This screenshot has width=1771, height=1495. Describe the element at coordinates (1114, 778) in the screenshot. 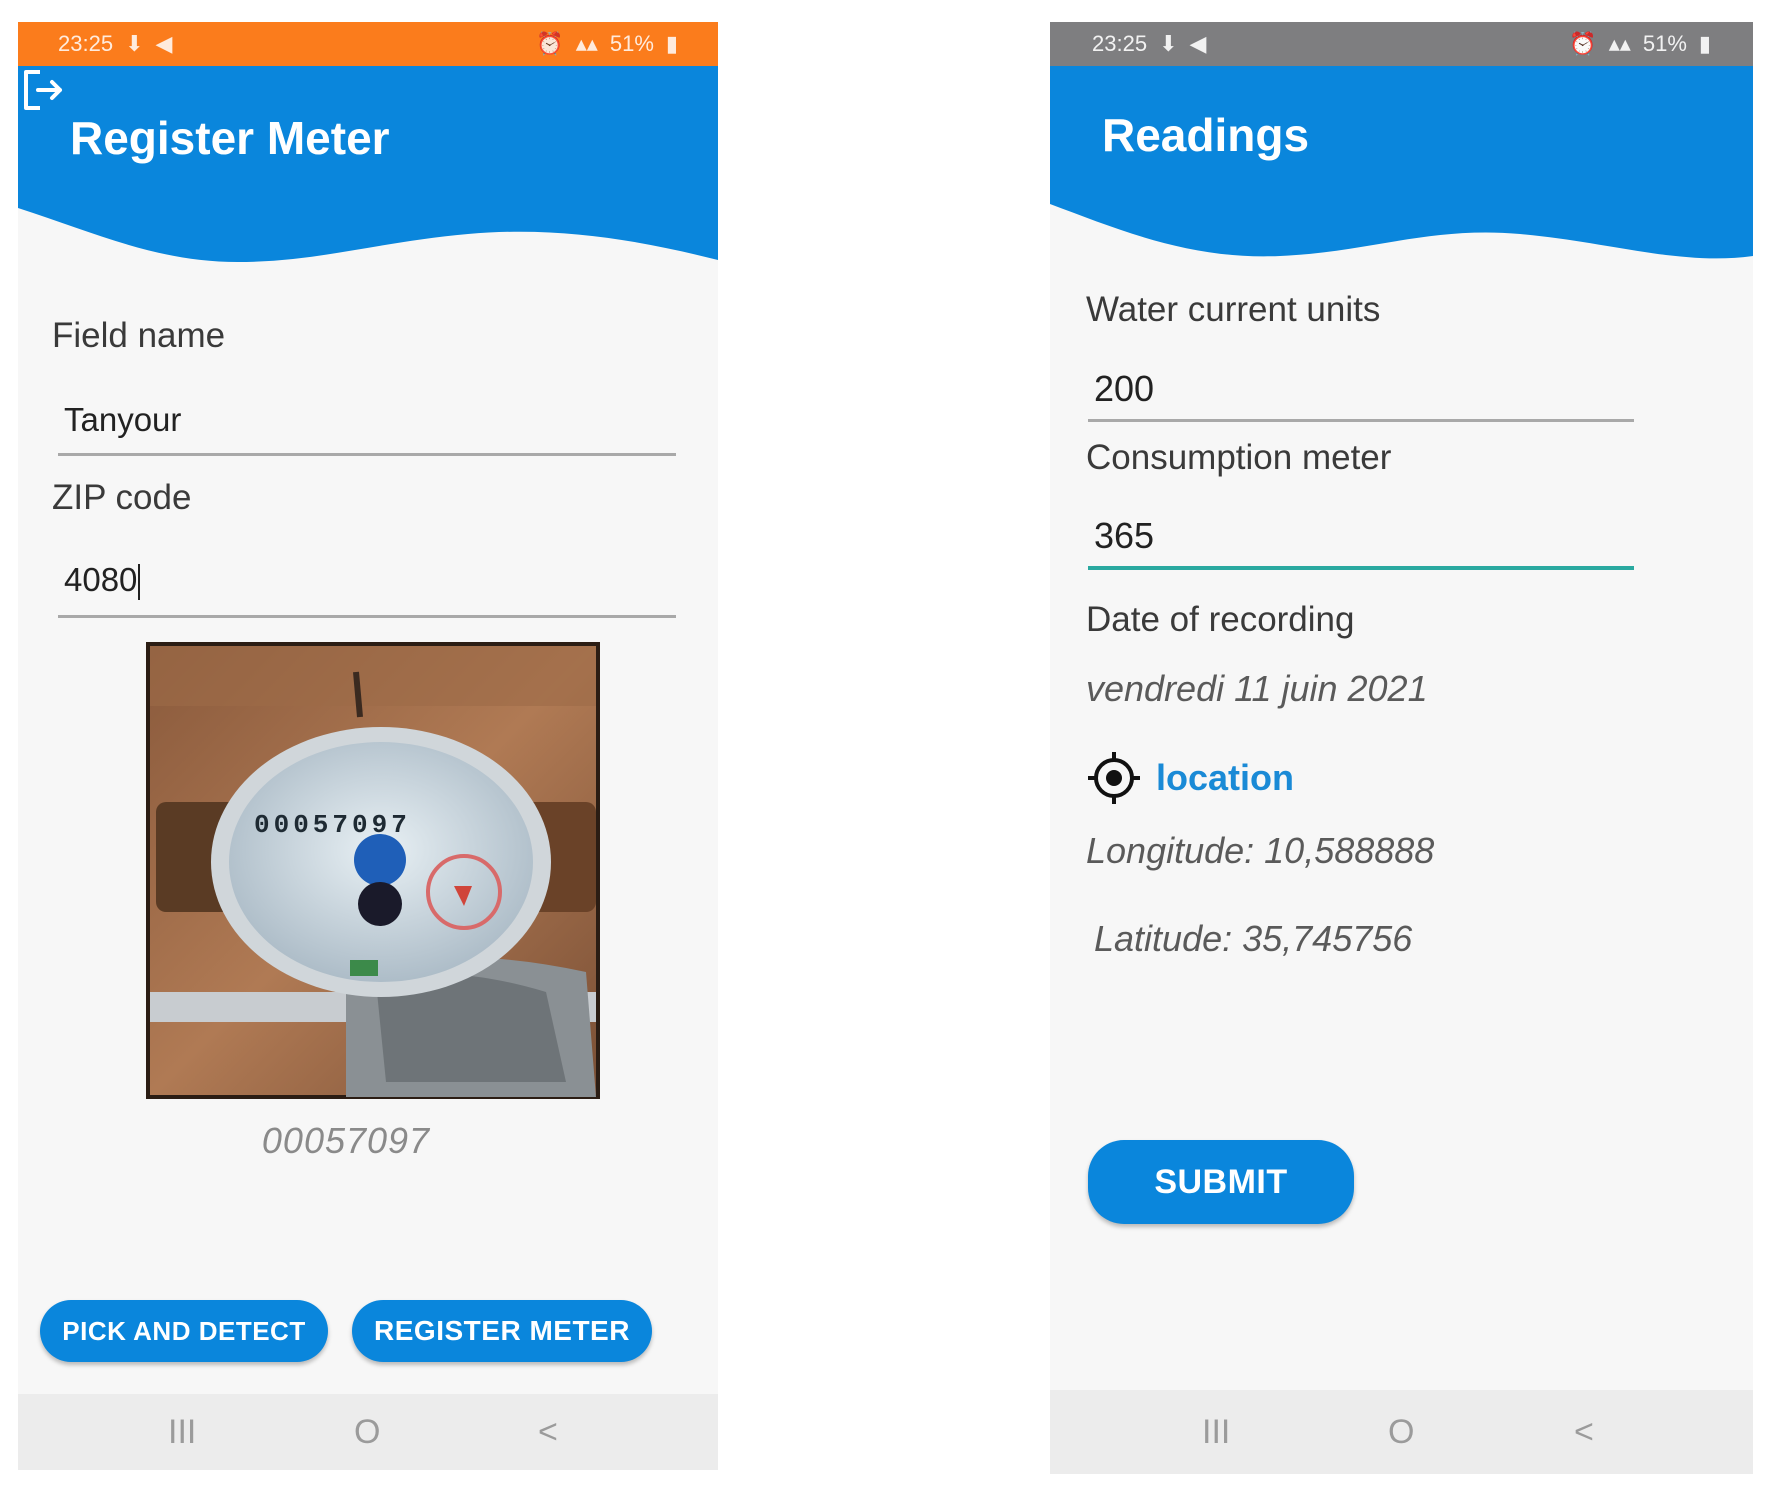

I see `location-target-icon` at that location.